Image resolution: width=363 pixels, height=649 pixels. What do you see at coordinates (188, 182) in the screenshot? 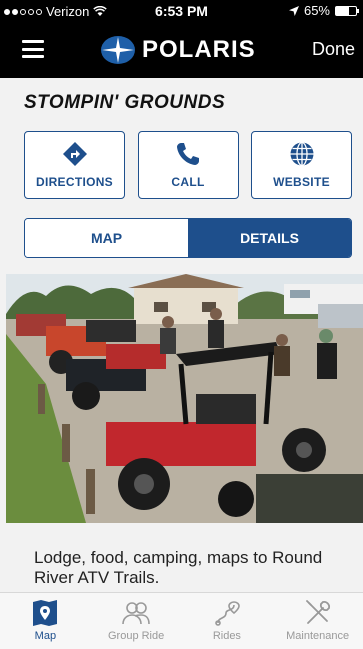
I see `call-label: CALL` at bounding box center [188, 182].